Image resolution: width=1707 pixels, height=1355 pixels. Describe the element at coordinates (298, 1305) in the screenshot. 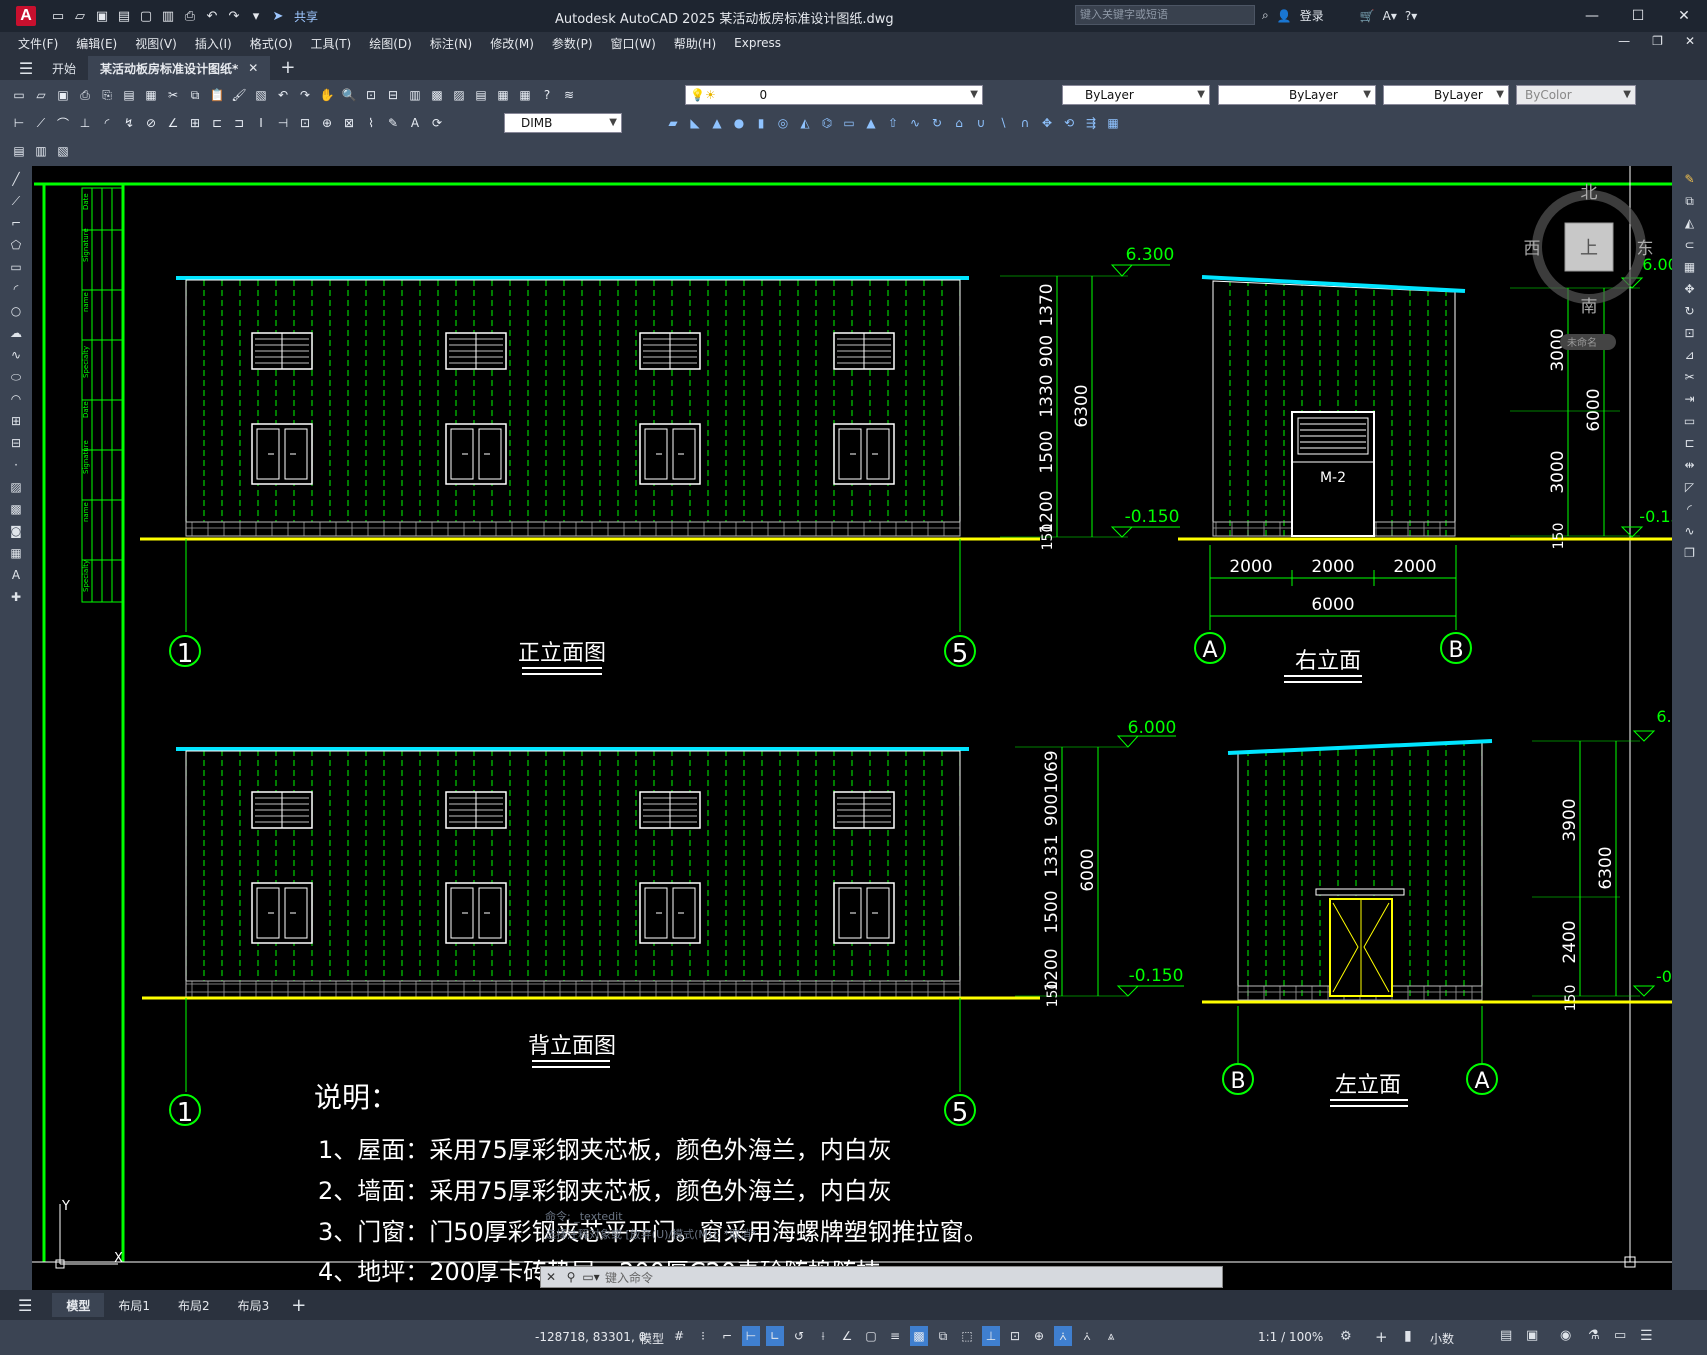

I see `add-layout-button: +` at that location.